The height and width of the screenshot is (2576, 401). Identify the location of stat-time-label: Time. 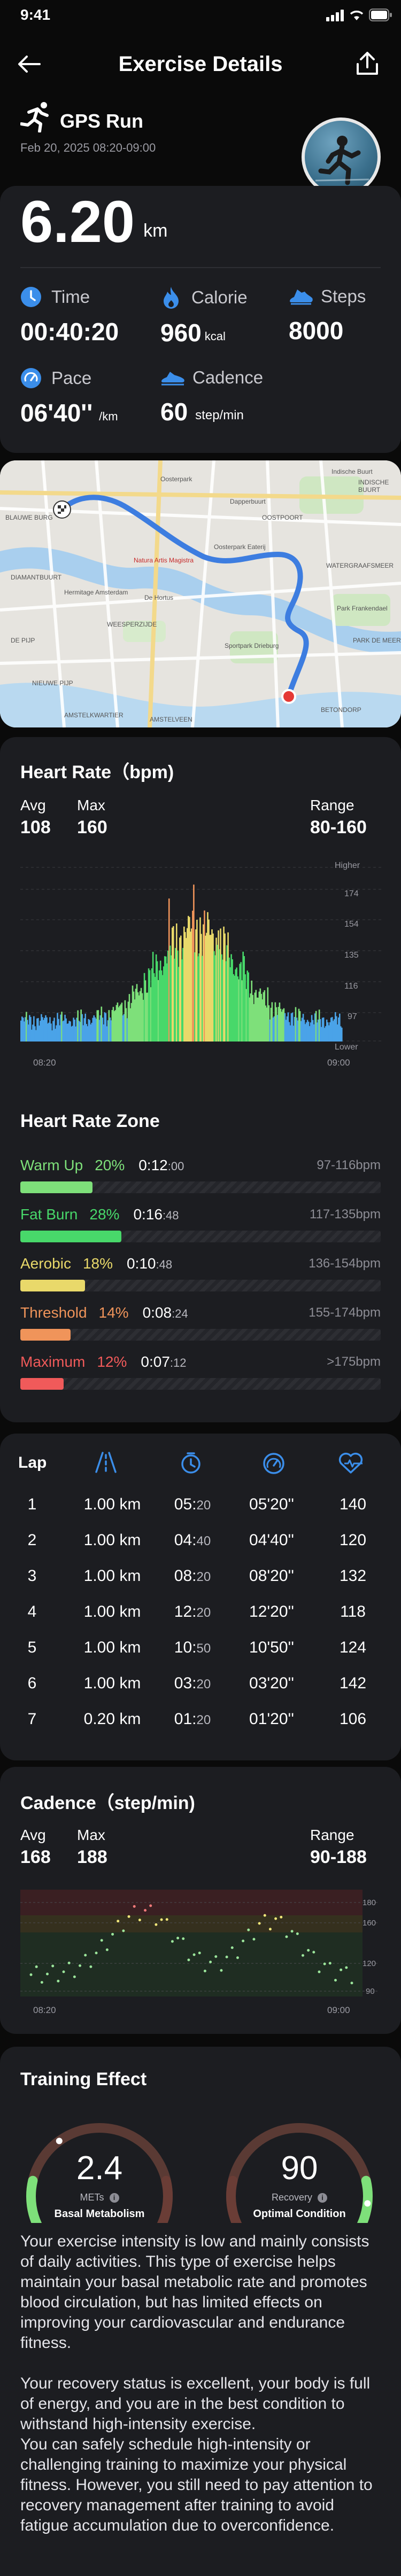
(70, 297).